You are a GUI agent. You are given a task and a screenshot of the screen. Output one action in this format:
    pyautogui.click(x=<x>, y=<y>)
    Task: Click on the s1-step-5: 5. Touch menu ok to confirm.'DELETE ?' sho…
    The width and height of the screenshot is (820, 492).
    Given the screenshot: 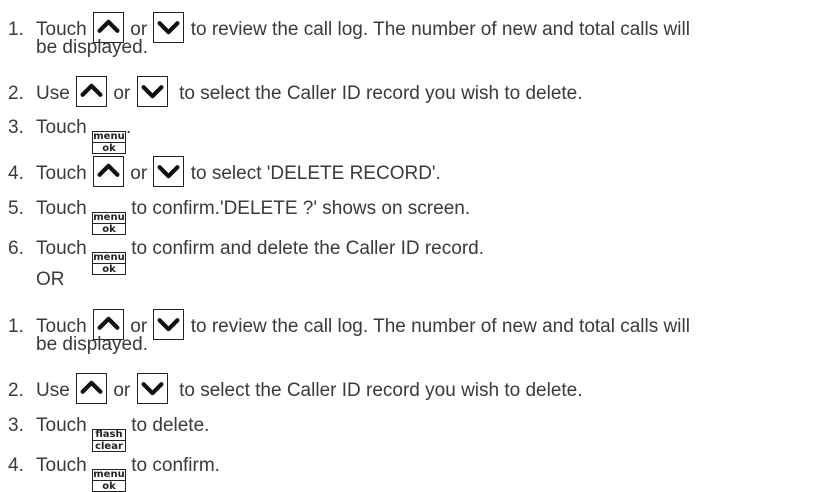 What is the action you would take?
    pyautogui.click(x=410, y=216)
    